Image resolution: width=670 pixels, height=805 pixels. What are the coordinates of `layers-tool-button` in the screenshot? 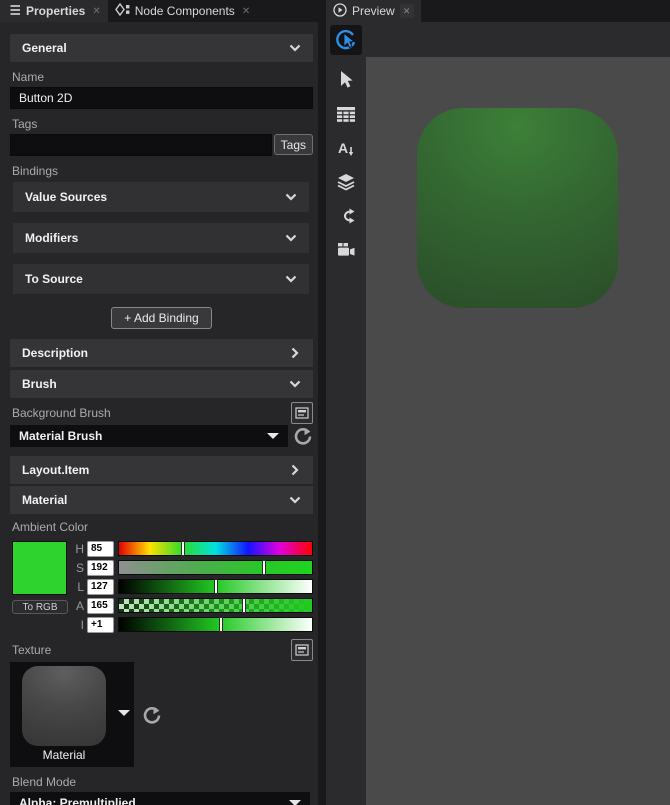 It's located at (346, 182).